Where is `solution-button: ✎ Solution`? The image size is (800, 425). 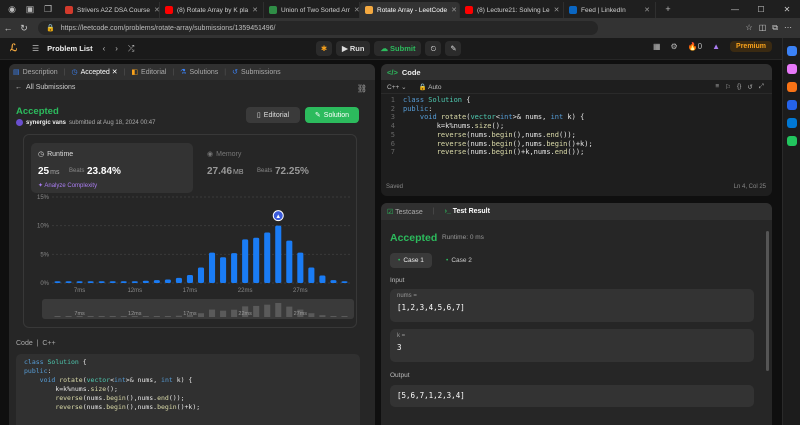 solution-button: ✎ Solution is located at coordinates (332, 115).